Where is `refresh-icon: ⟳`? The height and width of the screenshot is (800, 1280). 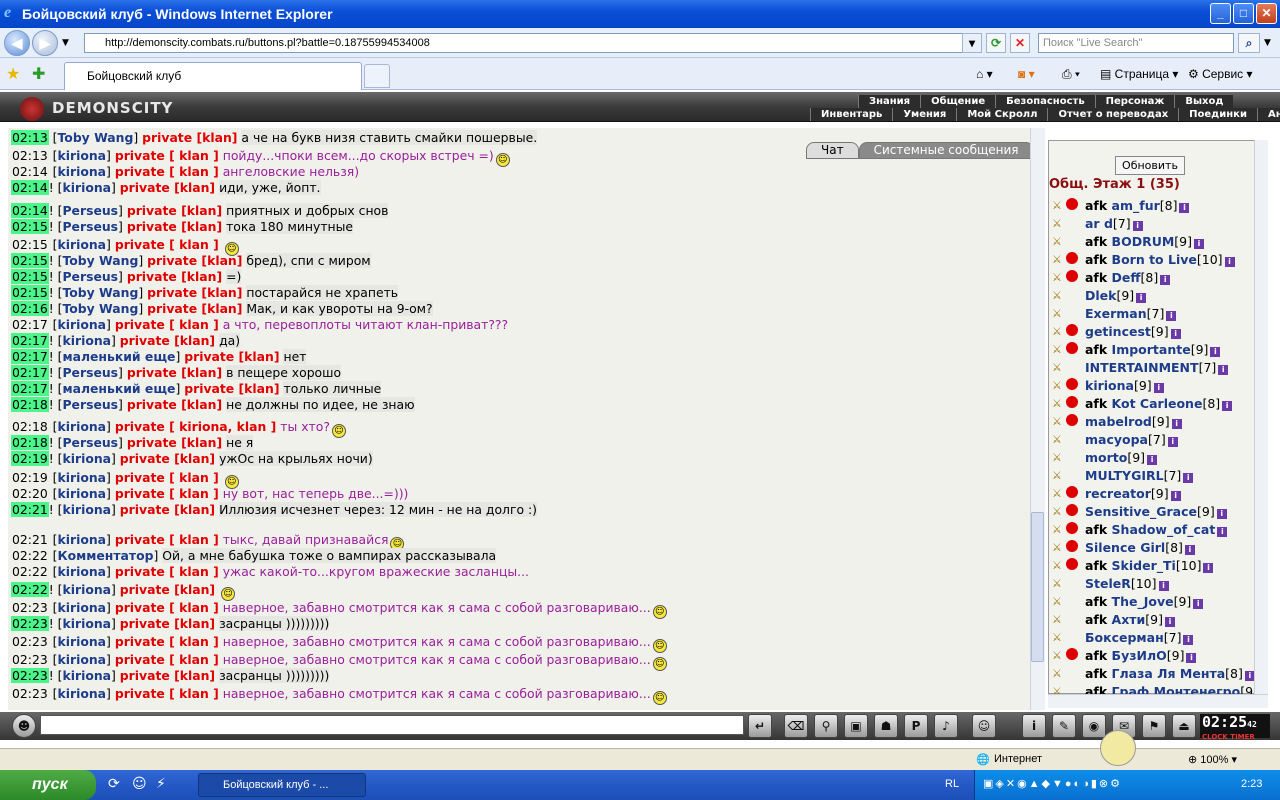 refresh-icon: ⟳ is located at coordinates (996, 43).